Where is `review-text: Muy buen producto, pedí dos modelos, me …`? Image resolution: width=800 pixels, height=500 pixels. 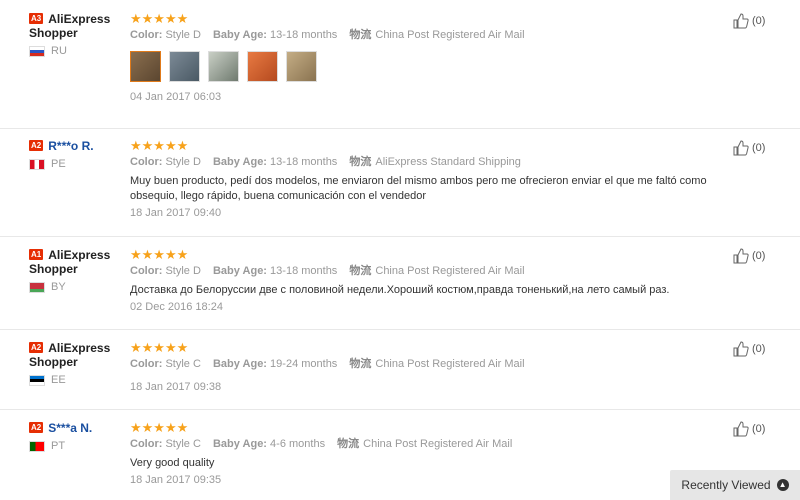
review-text: Muy buen producto, pedí dos modelos, me … is located at coordinates (418, 188).